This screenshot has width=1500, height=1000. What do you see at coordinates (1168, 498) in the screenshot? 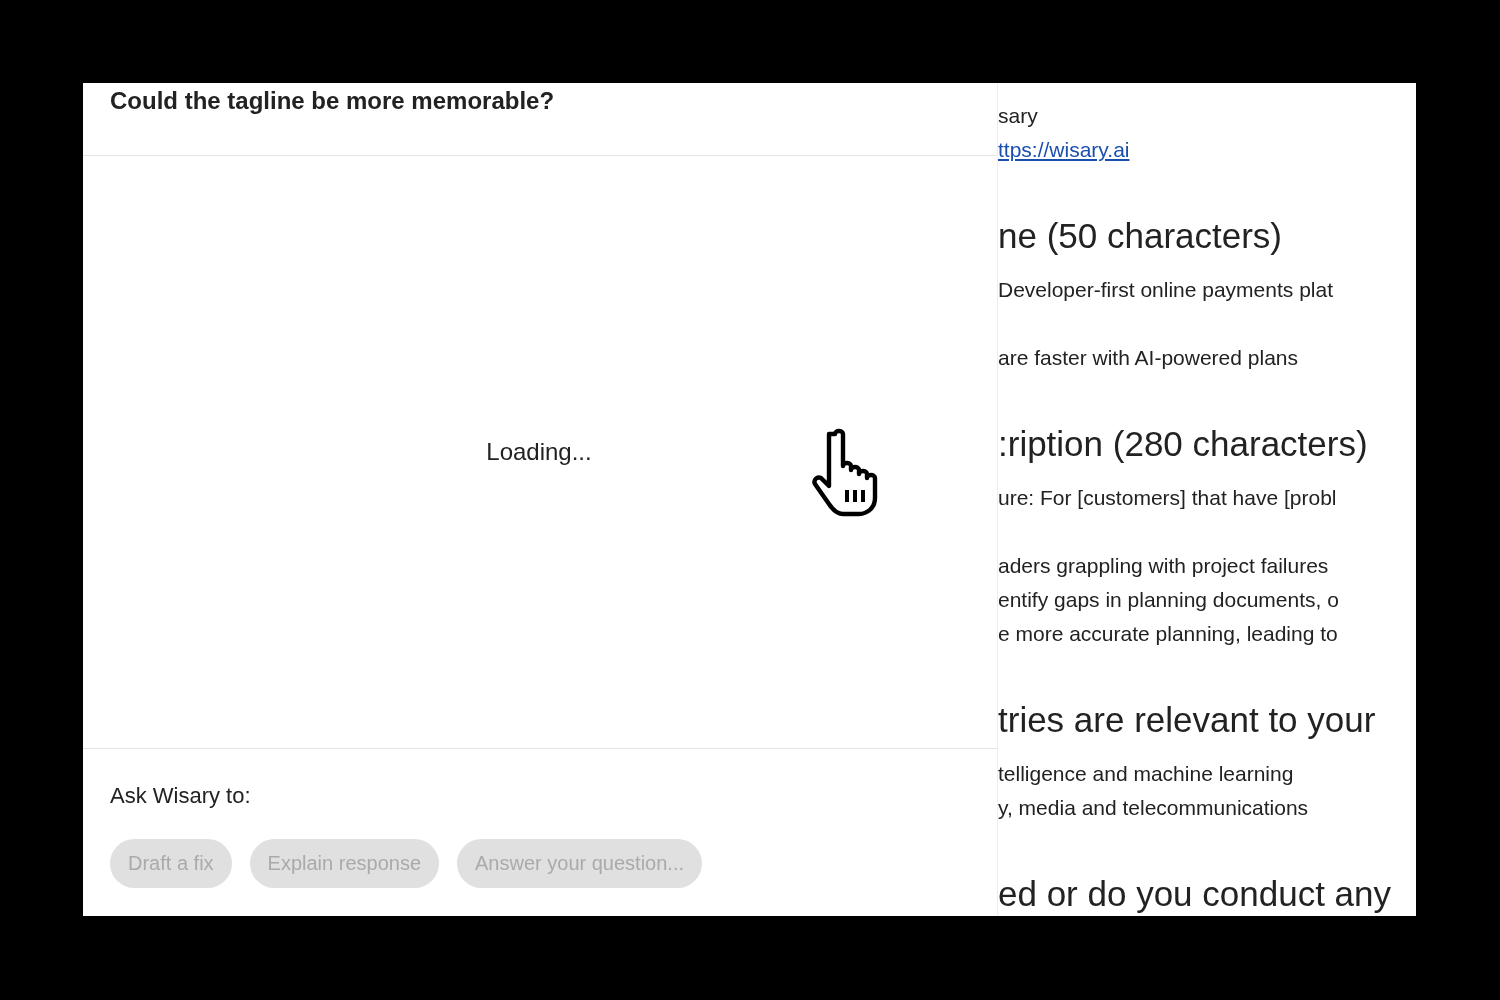
I see `body-text: ure: For [customers] that have [probl` at bounding box center [1168, 498].